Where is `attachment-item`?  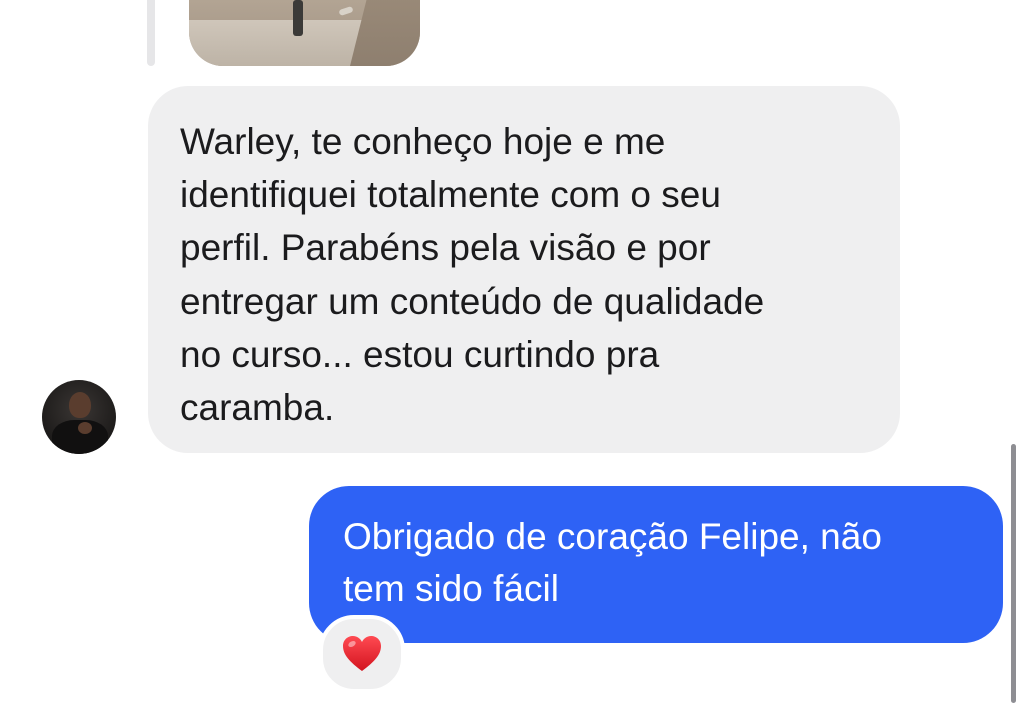 attachment-item is located at coordinates (346, 11).